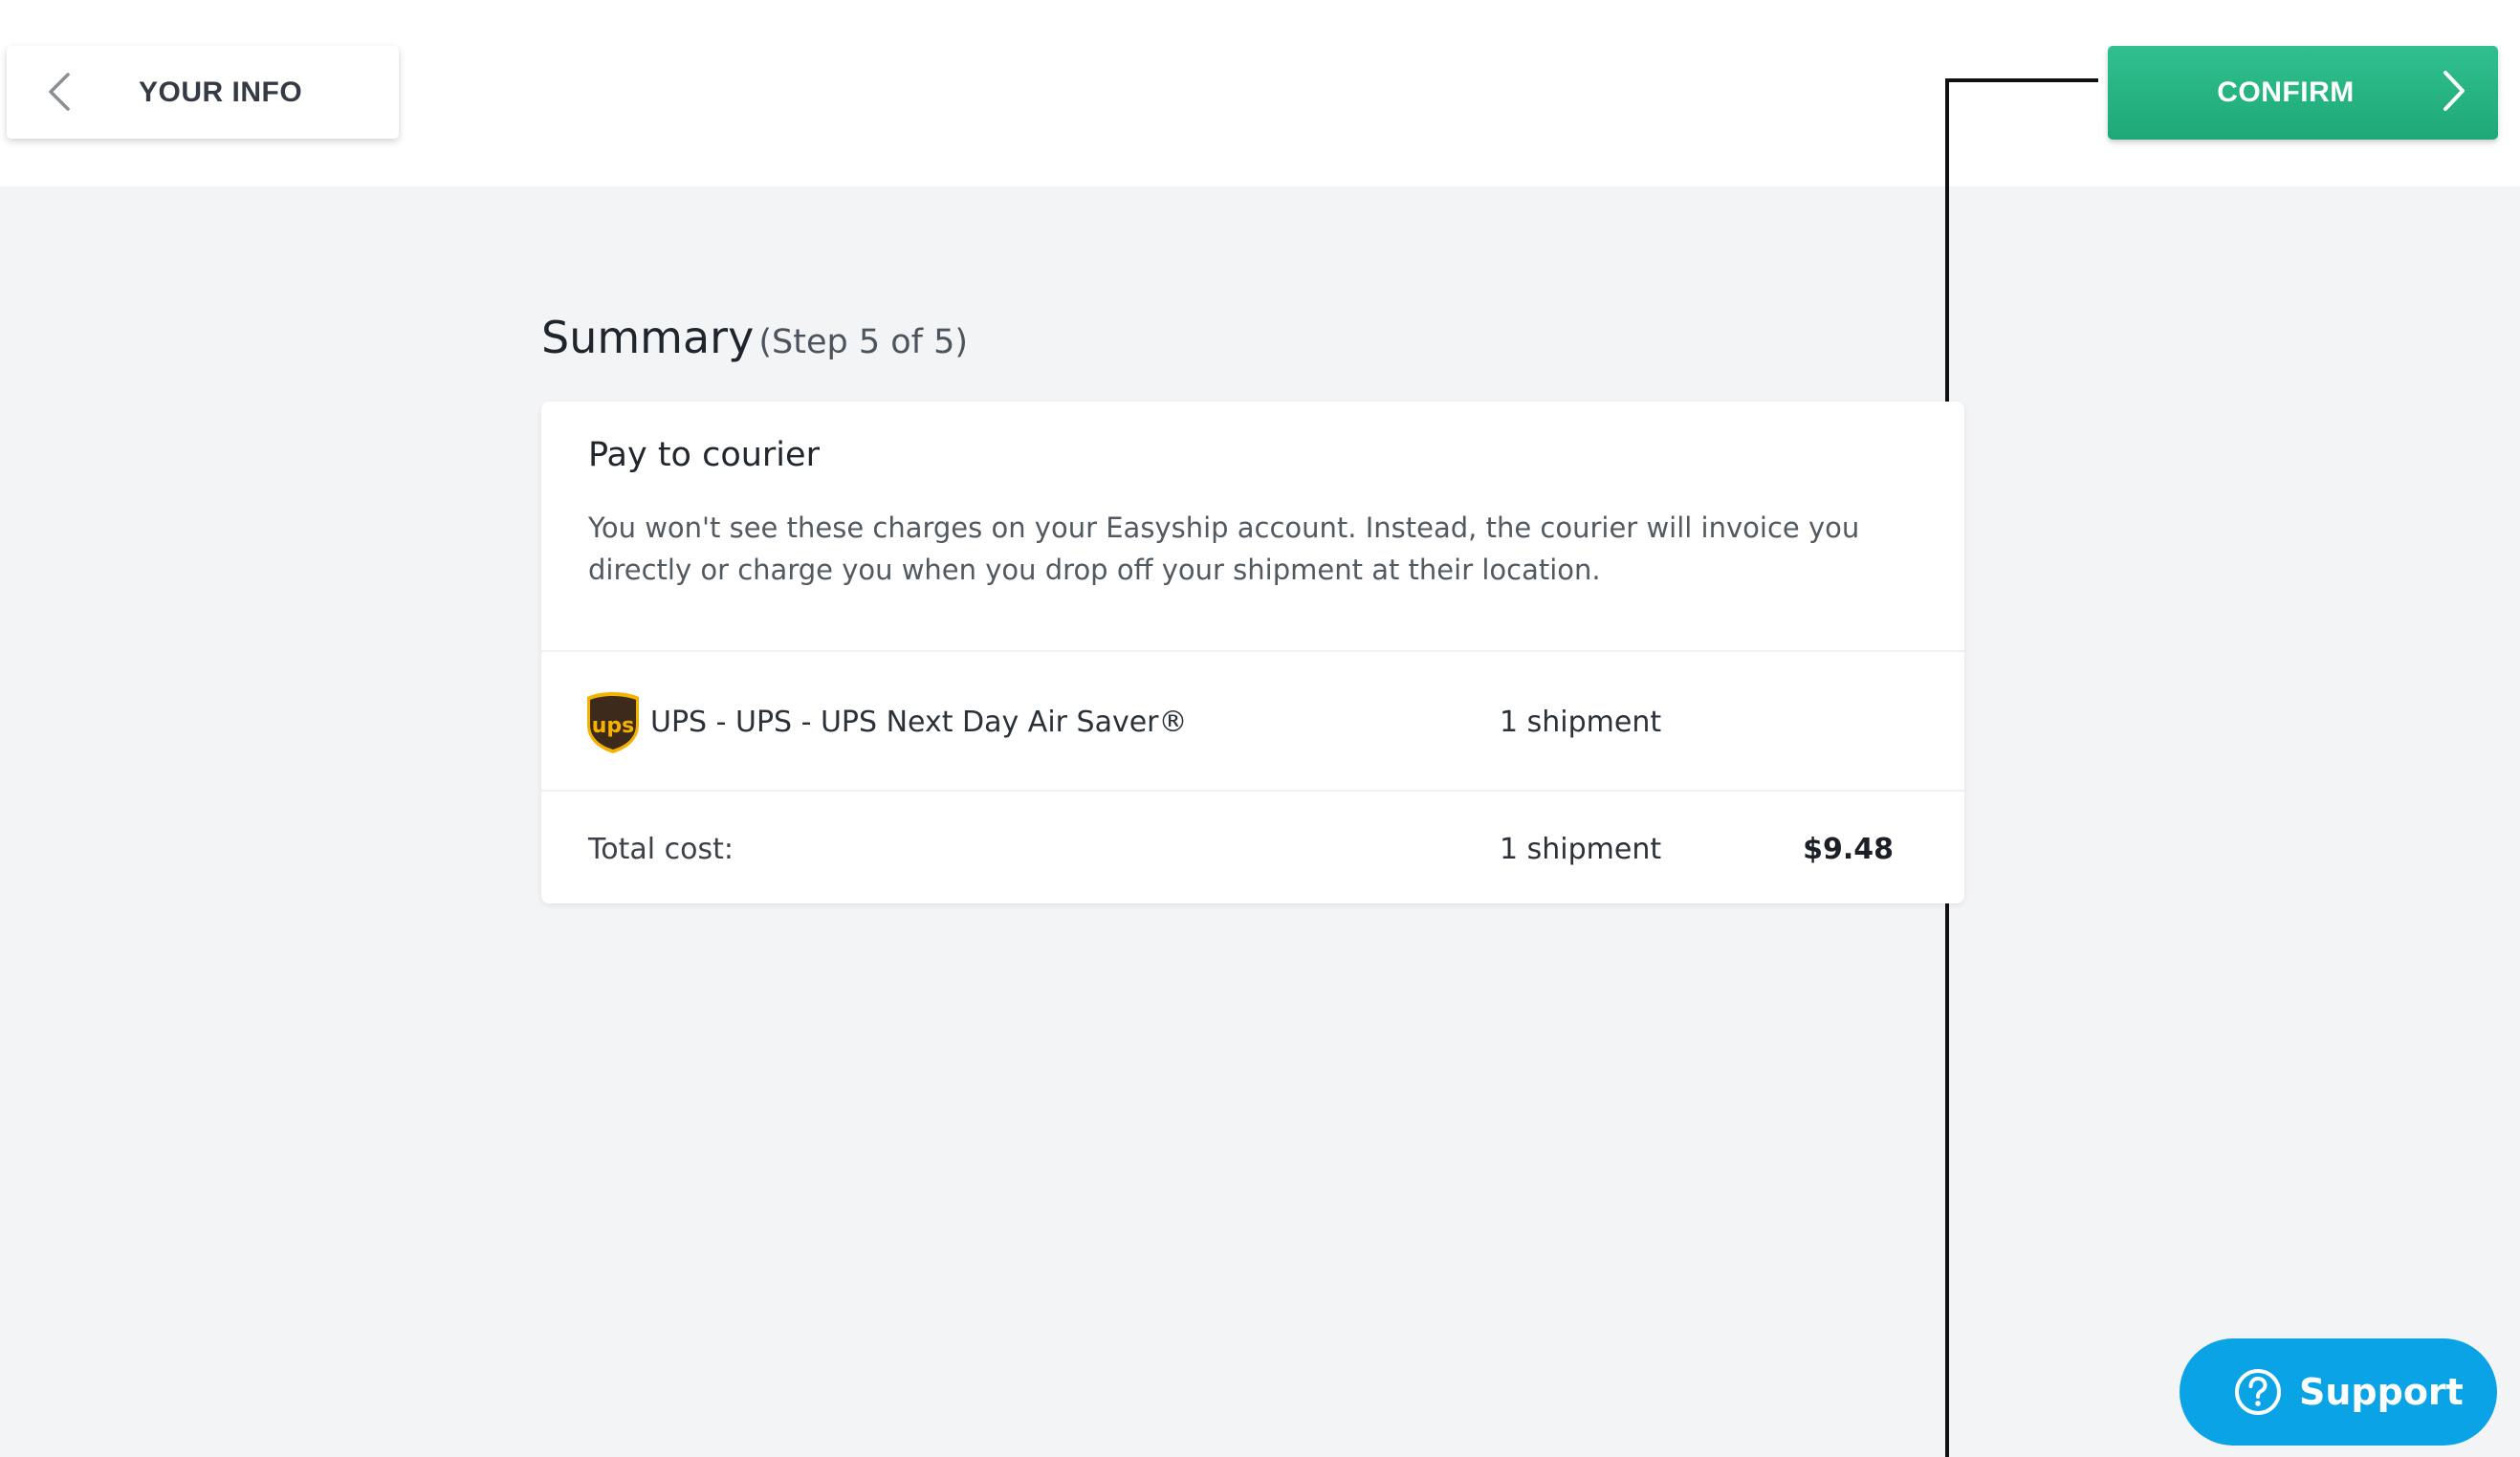 The height and width of the screenshot is (1457, 2520). I want to click on question-circle-icon, so click(2258, 1392).